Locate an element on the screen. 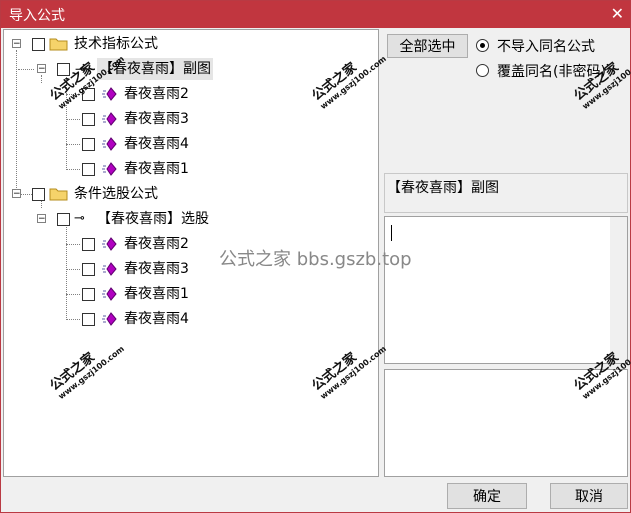  select-all-button: 全部选中 is located at coordinates (427, 46).